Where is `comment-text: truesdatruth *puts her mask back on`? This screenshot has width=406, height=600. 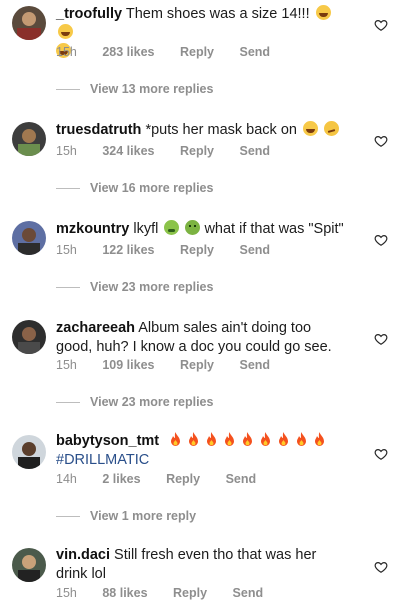
comment-text: truesdatruth *puts her mask back on is located at coordinates (201, 130).